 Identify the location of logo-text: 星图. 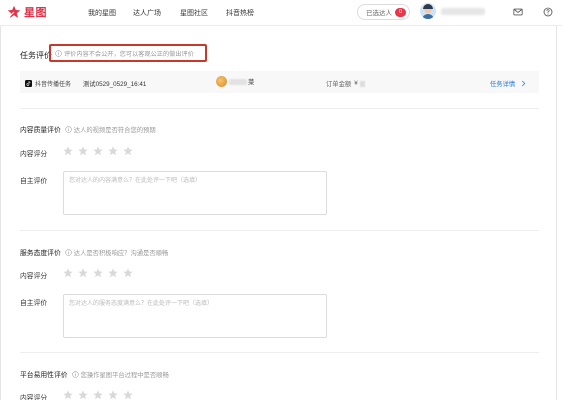
(35, 13).